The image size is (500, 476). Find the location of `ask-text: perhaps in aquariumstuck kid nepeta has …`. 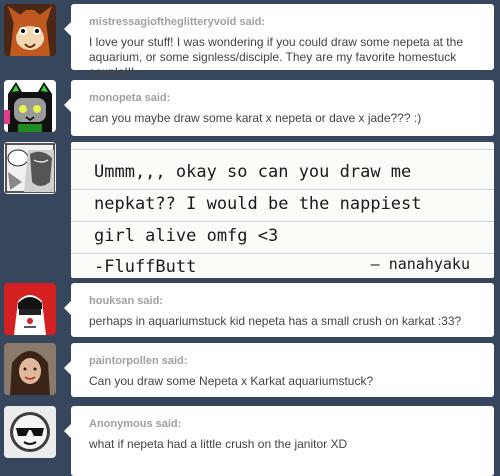

ask-text: perhaps in aquariumstuck kid nepeta has … is located at coordinates (275, 321).